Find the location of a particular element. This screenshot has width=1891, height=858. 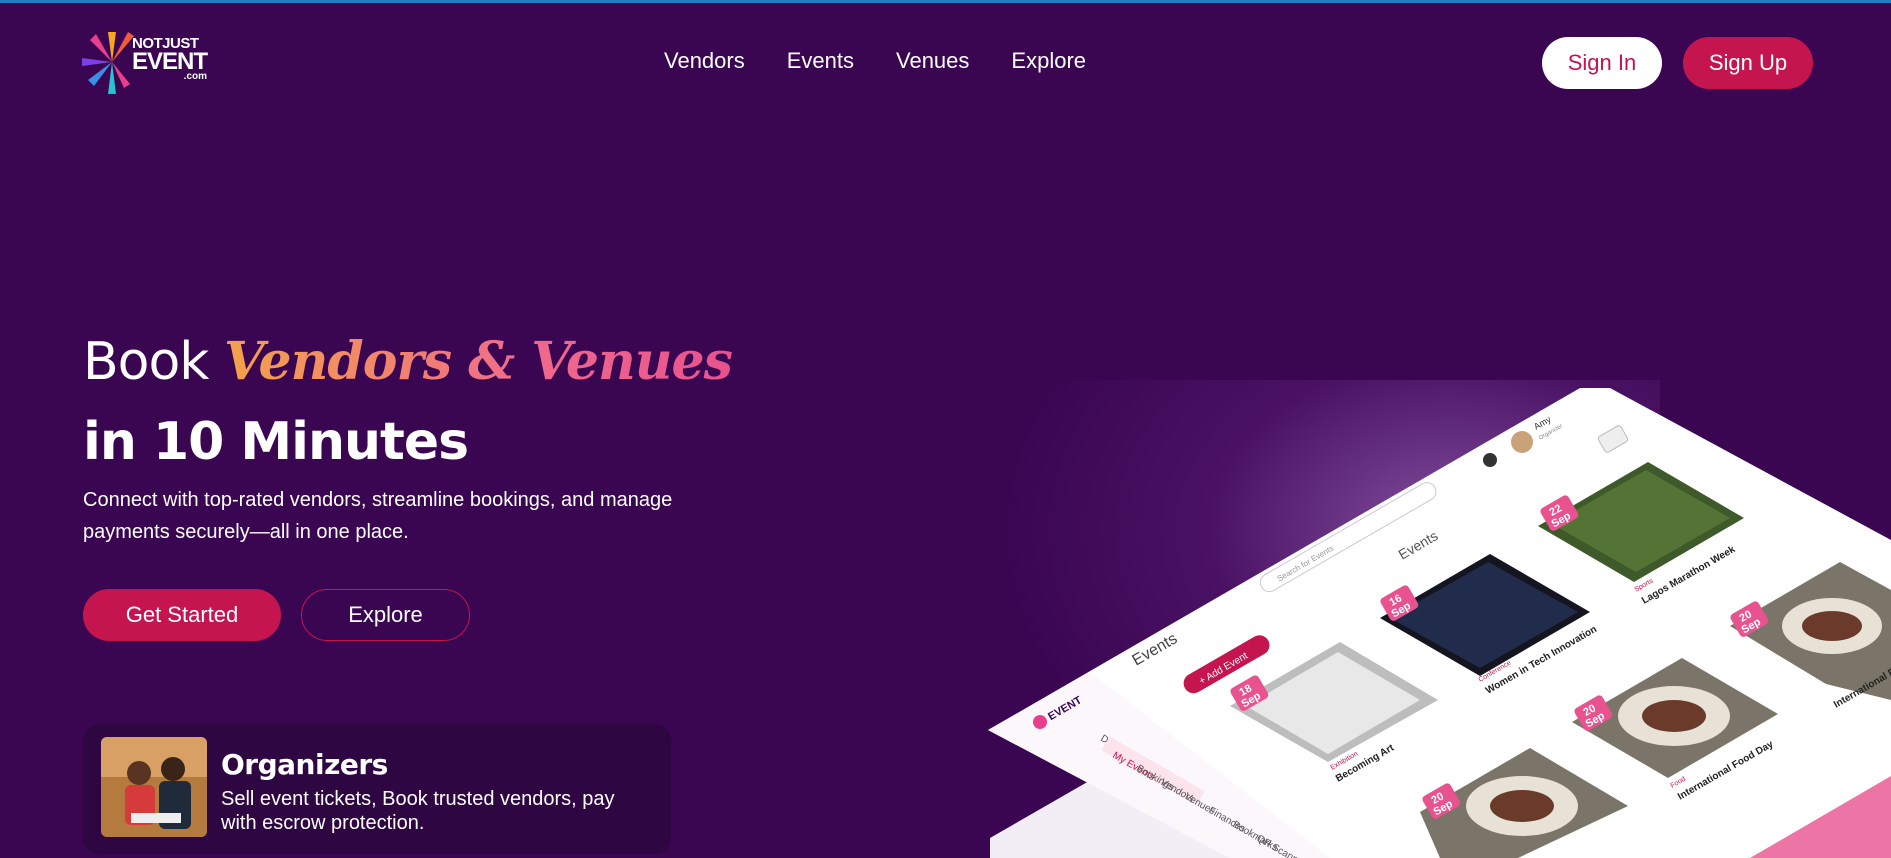

top-accent-line is located at coordinates (945, 1).